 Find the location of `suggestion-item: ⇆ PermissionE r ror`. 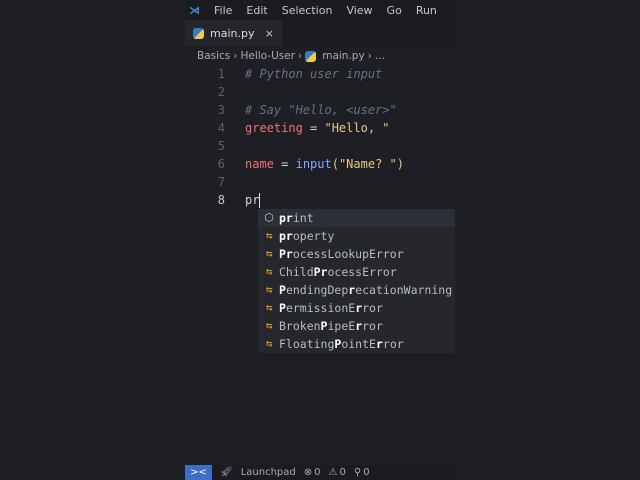

suggestion-item: ⇆ PermissionE r ror is located at coordinates (356, 308).